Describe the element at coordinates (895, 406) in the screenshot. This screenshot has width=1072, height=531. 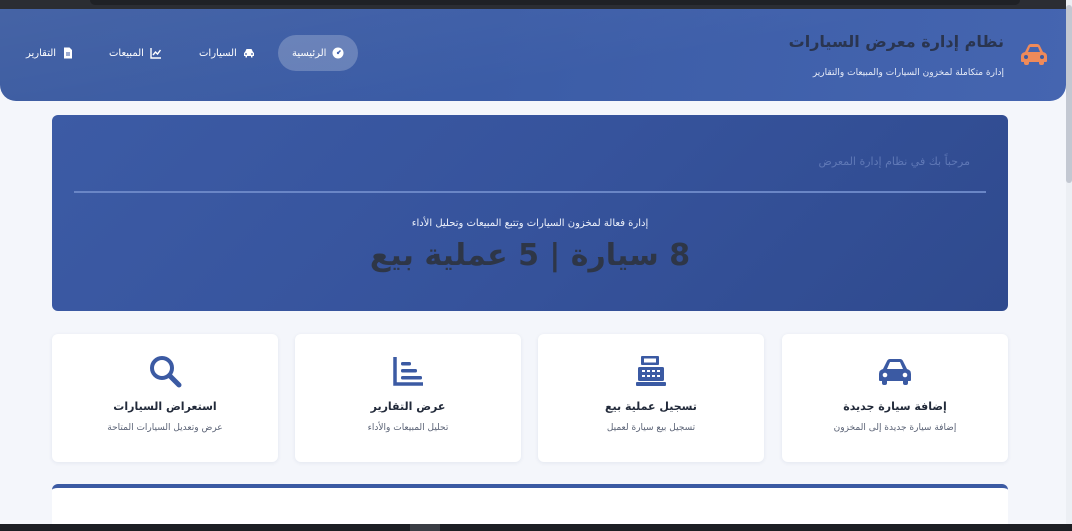
I see `card-add-car-title: إضافة سيارة جديدة` at that location.